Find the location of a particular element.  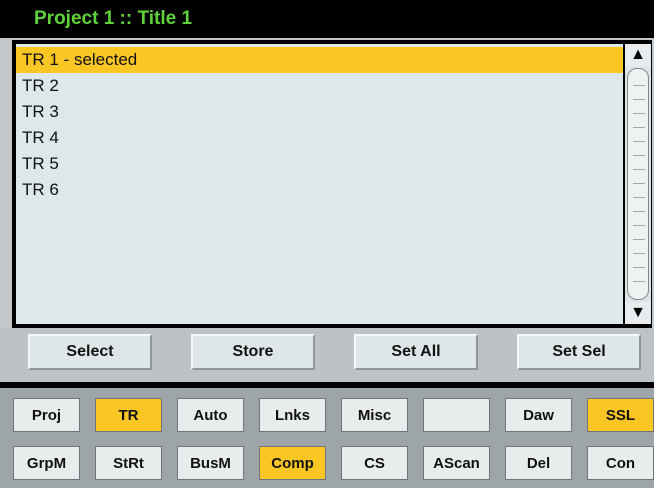

project-title: Project 1 :: Title 1 is located at coordinates (113, 18).